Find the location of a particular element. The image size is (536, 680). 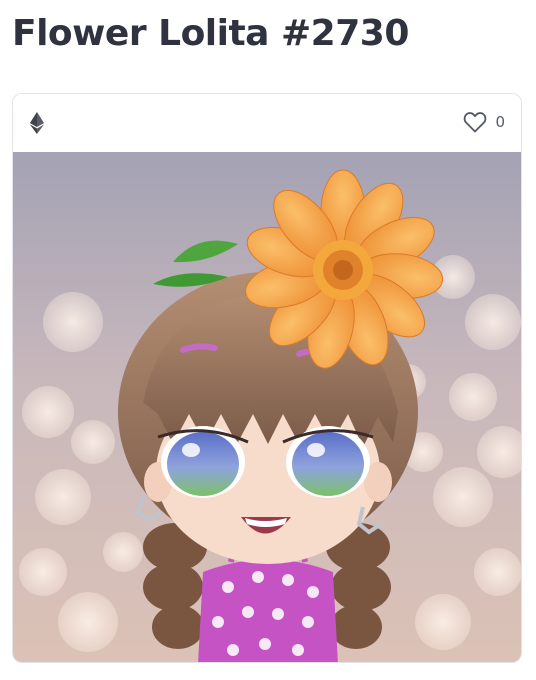

page-title: Flower Lolita #2730 is located at coordinates (210, 33).